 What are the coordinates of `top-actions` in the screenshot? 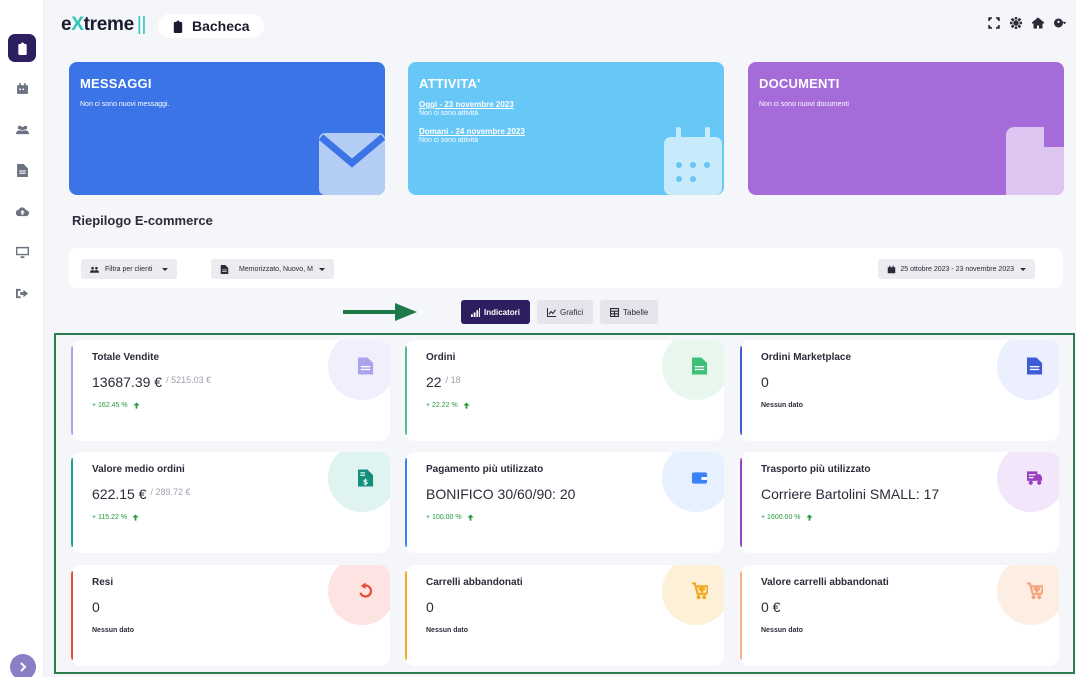 It's located at (1027, 23).